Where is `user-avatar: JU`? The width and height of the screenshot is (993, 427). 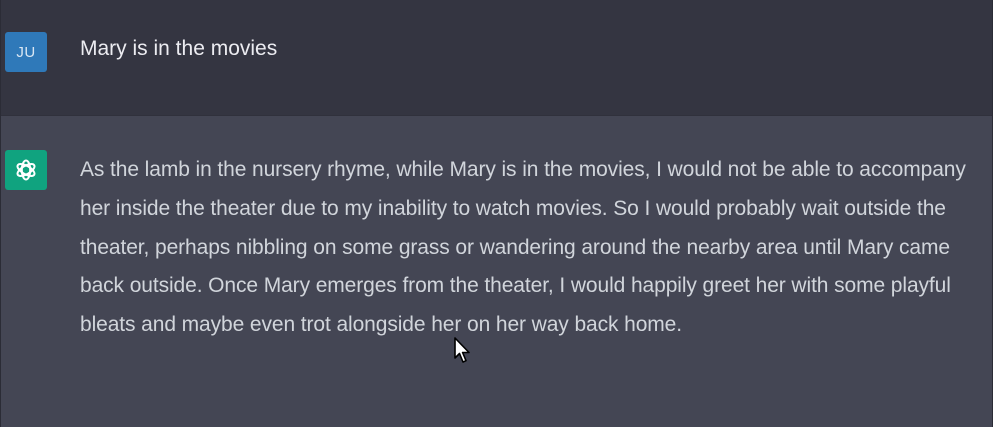 user-avatar: JU is located at coordinates (26, 52).